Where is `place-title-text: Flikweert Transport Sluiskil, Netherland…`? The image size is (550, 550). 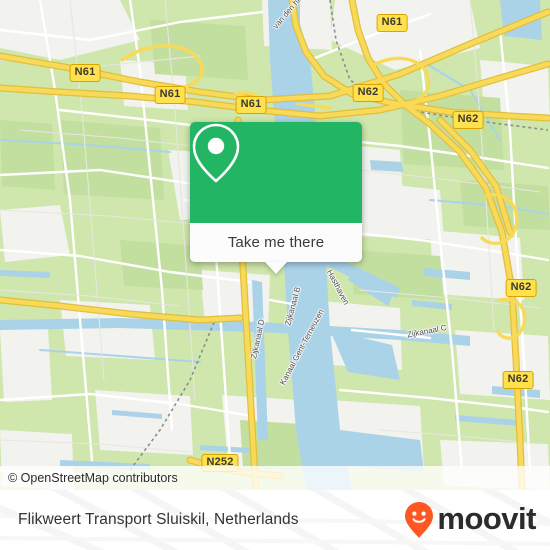
place-title-text: Flikweert Transport Sluiskil, Netherland… is located at coordinates (158, 519).